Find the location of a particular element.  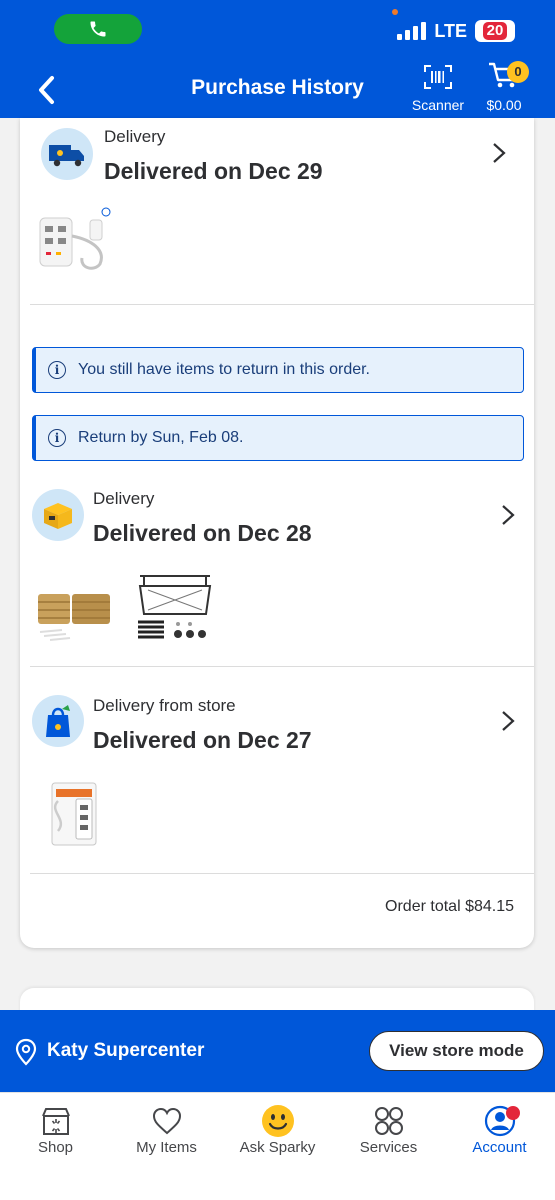

package-box-icon is located at coordinates (58, 515).